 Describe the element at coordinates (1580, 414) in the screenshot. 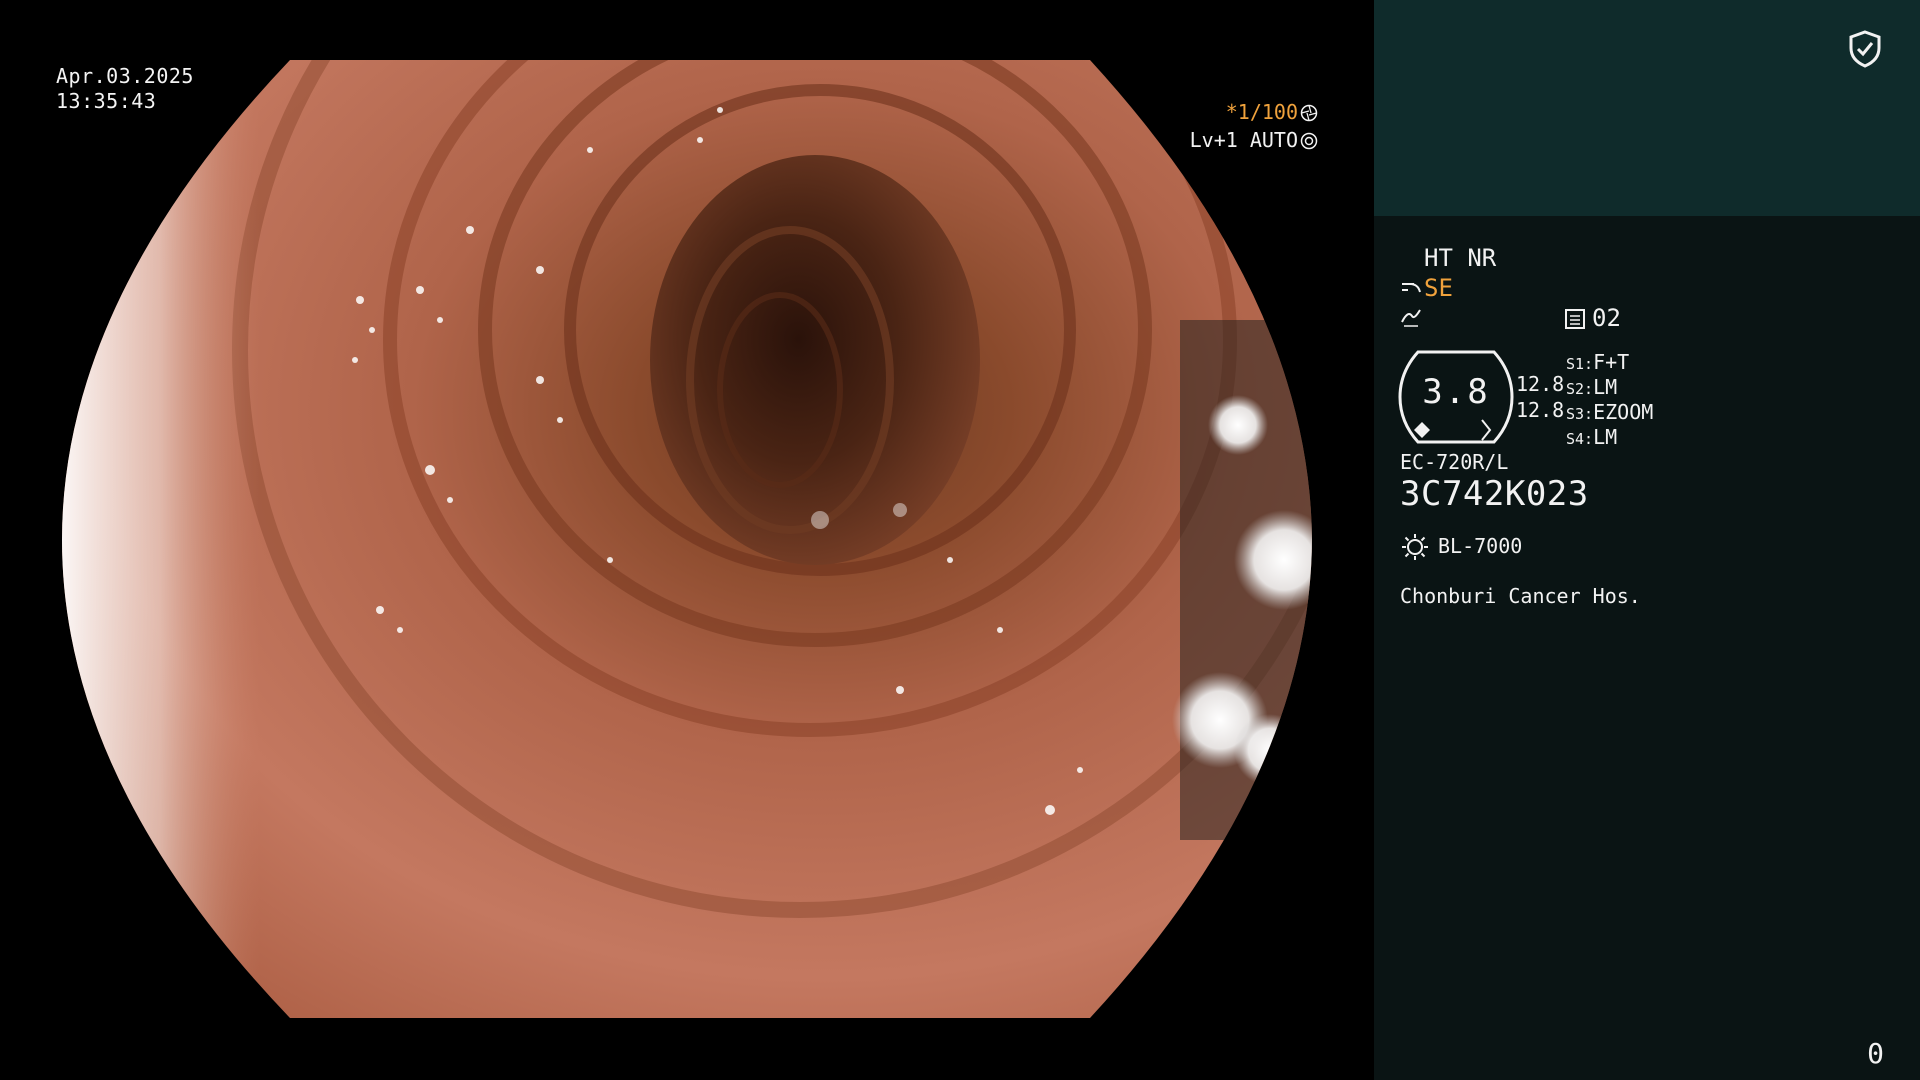

I see `switch-key: S3:` at that location.